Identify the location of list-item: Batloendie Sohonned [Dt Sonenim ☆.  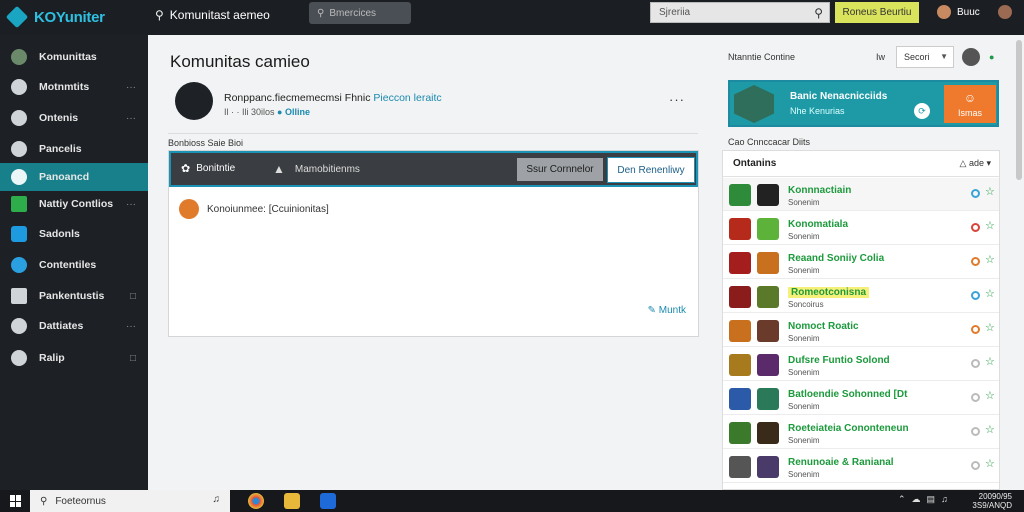
(861, 398).